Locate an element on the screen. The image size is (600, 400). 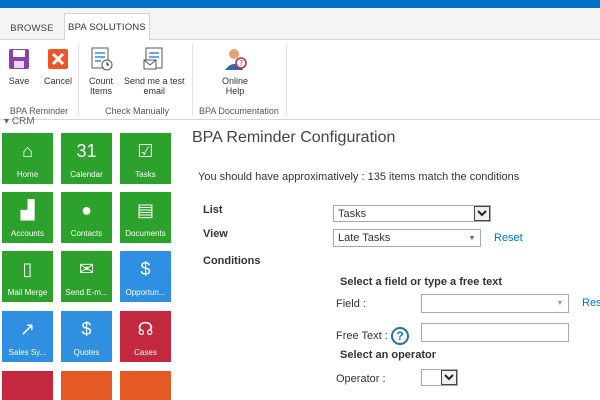
documents-icon: ▤ is located at coordinates (145, 210).